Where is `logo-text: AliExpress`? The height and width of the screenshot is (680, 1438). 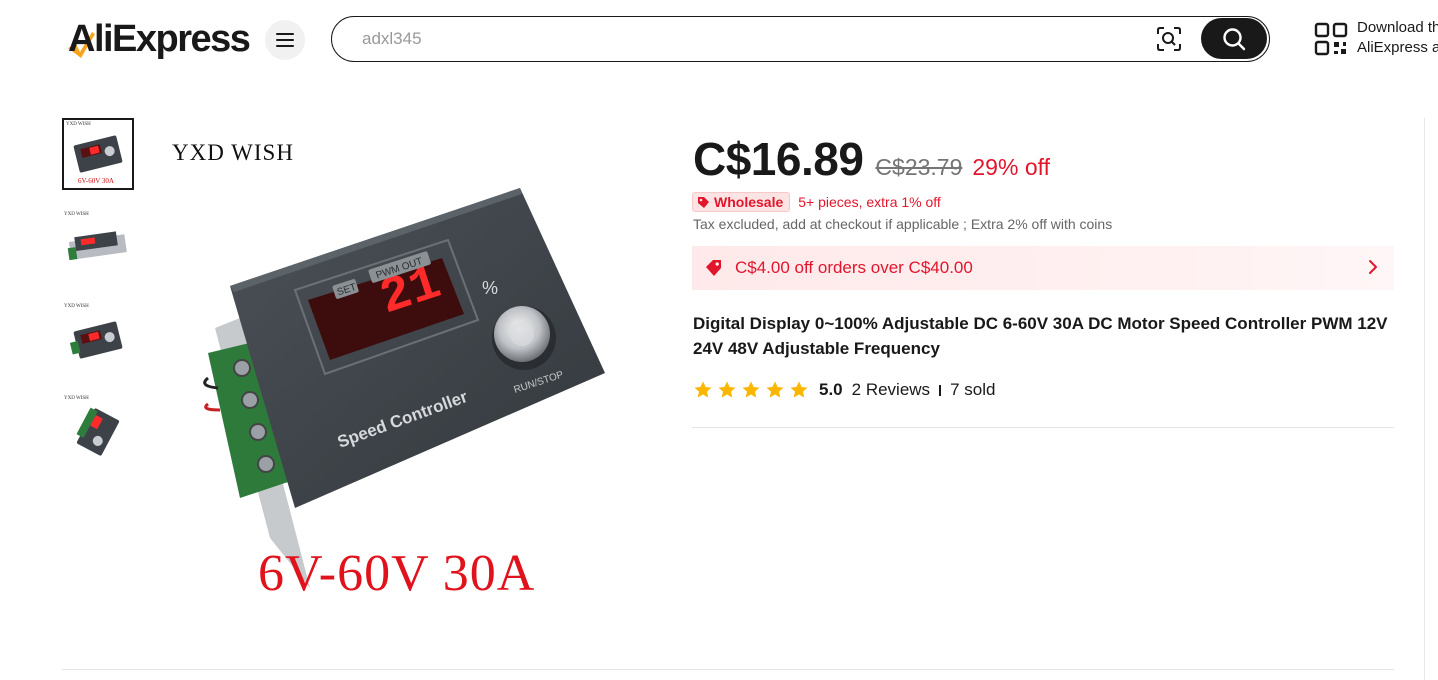 logo-text: AliExpress is located at coordinates (159, 39).